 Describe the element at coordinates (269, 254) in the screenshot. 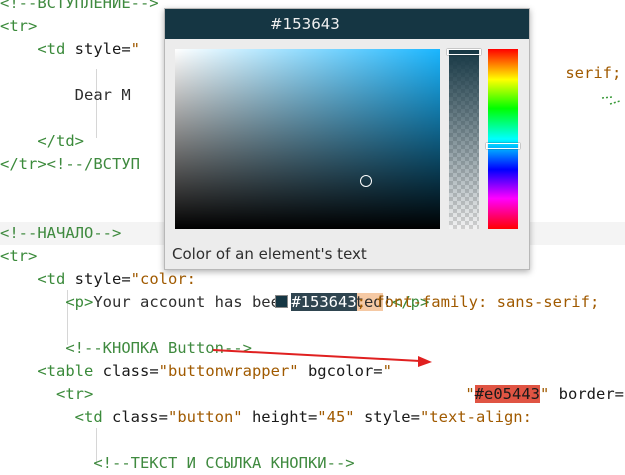

I see `color-picker-description: Color of an element's text` at that location.